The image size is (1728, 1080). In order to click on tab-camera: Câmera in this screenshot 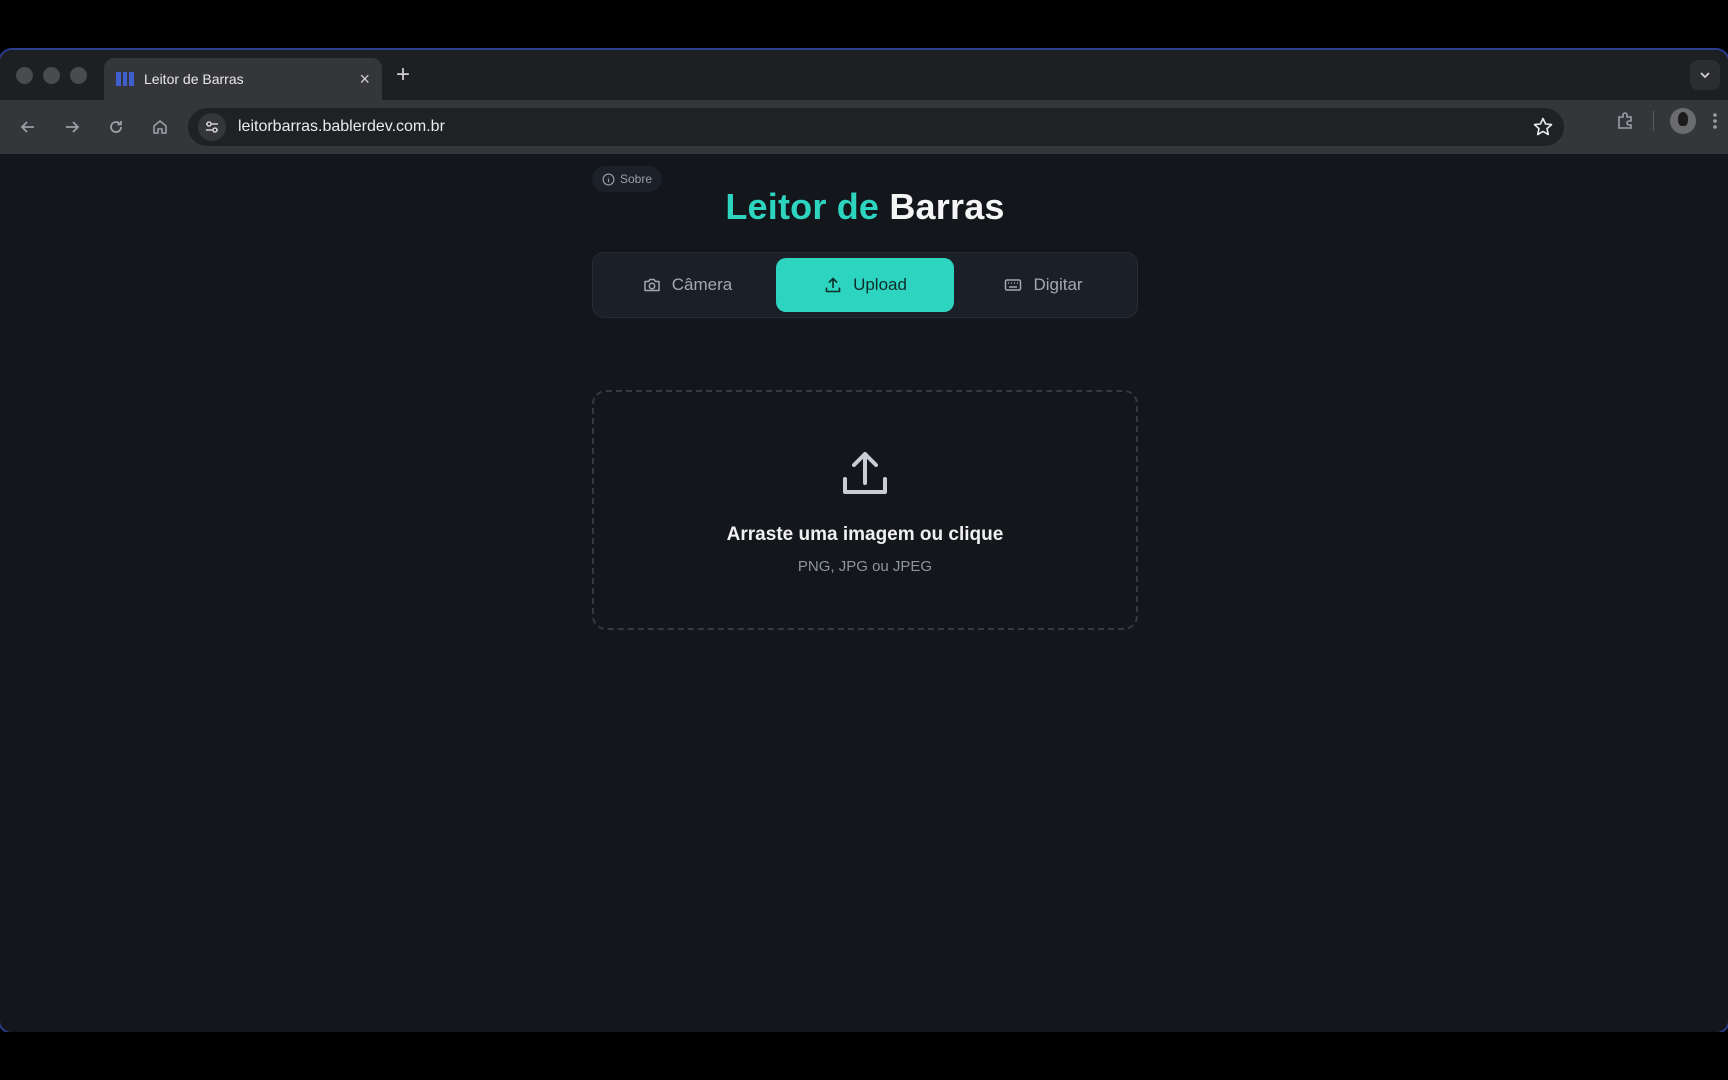, I will do `click(687, 285)`.